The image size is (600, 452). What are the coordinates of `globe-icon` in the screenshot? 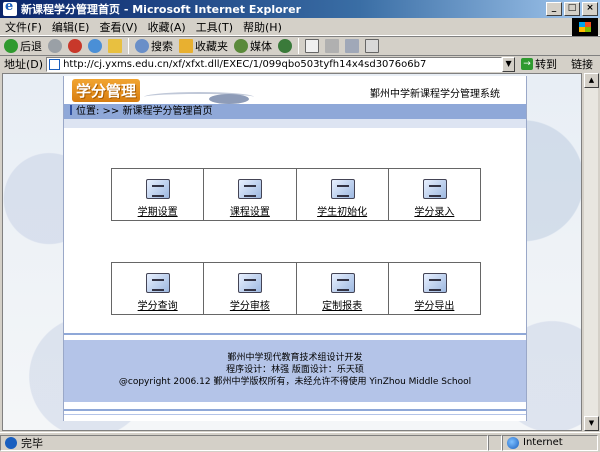 It's located at (513, 442).